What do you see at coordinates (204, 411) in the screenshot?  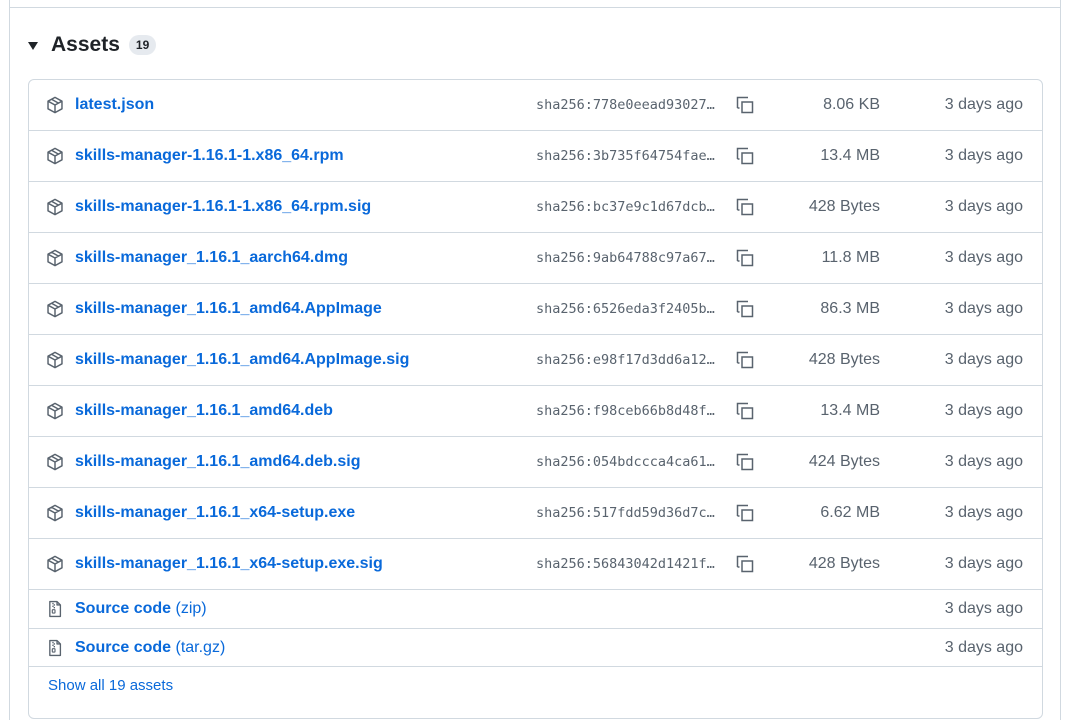 I see `asset-link: skills-manager_1.16.1_amd64.deb` at bounding box center [204, 411].